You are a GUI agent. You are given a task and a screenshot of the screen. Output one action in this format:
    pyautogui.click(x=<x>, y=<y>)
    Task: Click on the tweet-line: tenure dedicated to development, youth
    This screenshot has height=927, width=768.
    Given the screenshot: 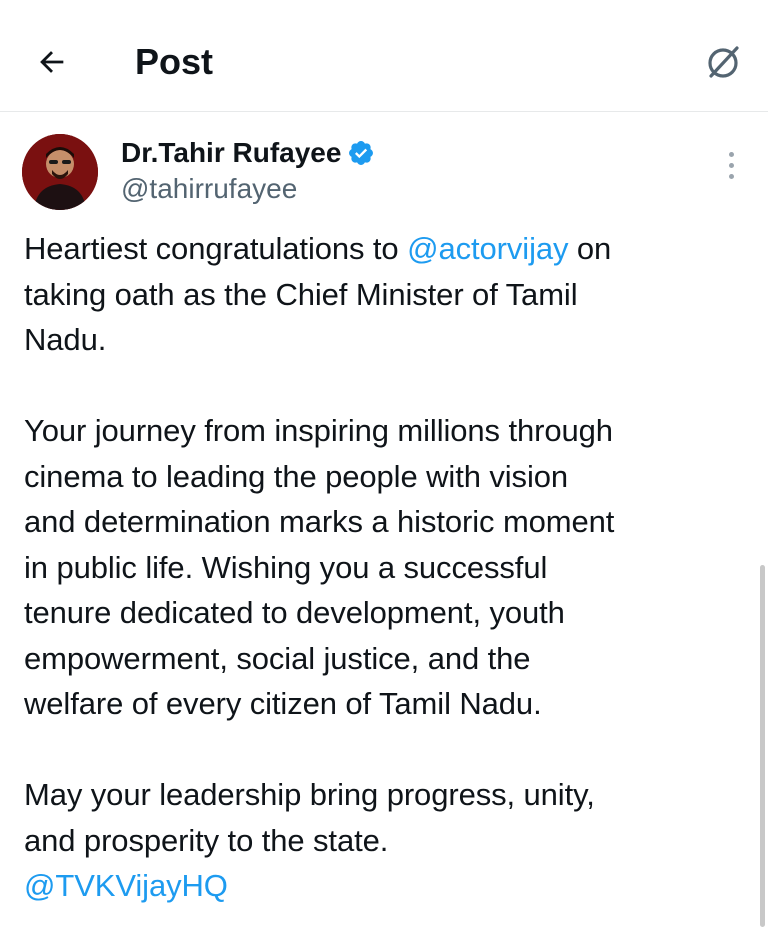 What is the action you would take?
    pyautogui.click(x=294, y=612)
    